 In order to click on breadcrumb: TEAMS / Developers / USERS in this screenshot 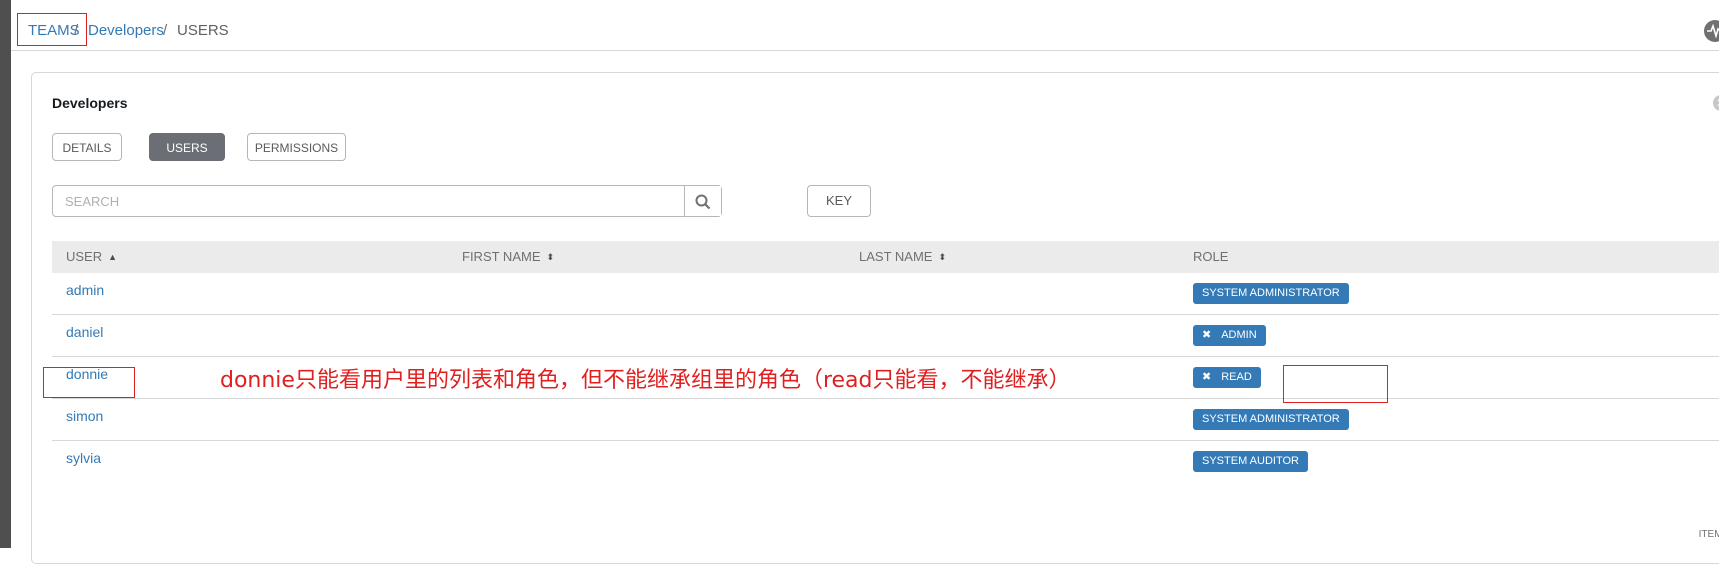, I will do `click(865, 30)`.